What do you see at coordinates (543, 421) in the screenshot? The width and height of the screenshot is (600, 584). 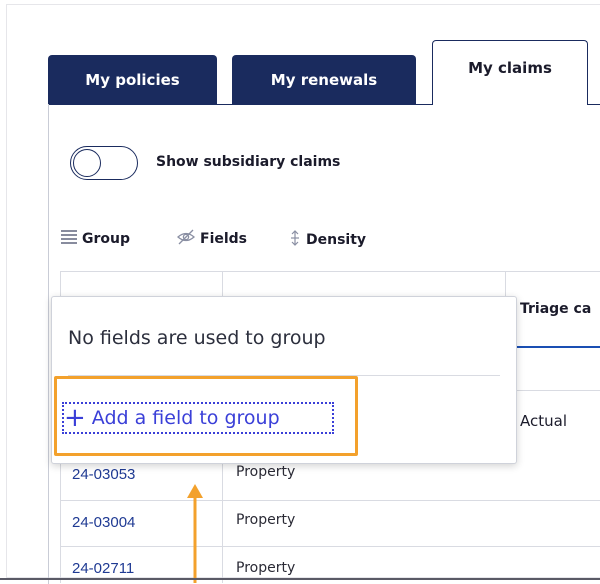 I see `table-cell: Actual` at bounding box center [543, 421].